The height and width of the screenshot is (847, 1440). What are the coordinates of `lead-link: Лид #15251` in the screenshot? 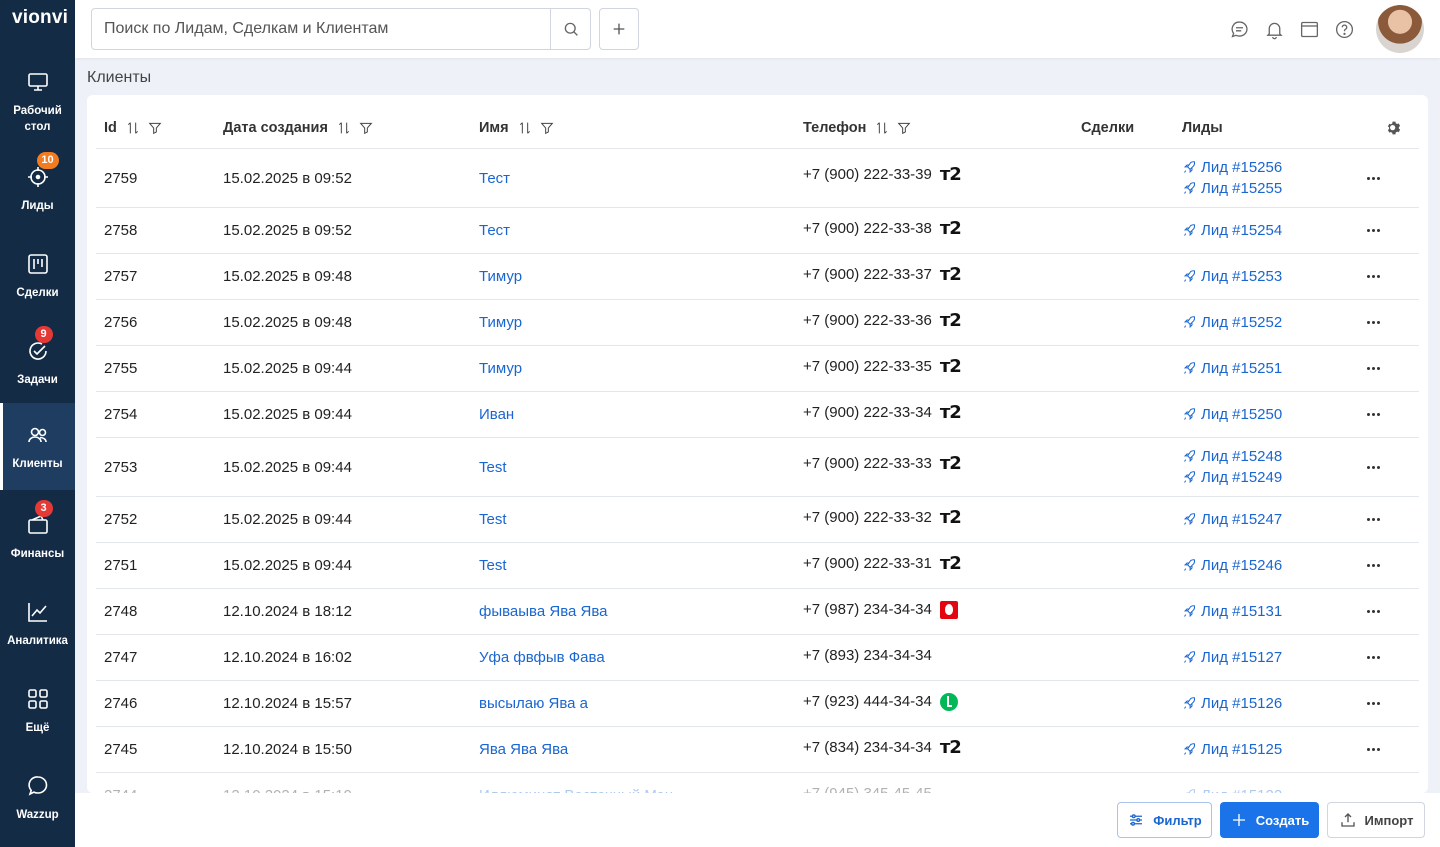 It's located at (1232, 369).